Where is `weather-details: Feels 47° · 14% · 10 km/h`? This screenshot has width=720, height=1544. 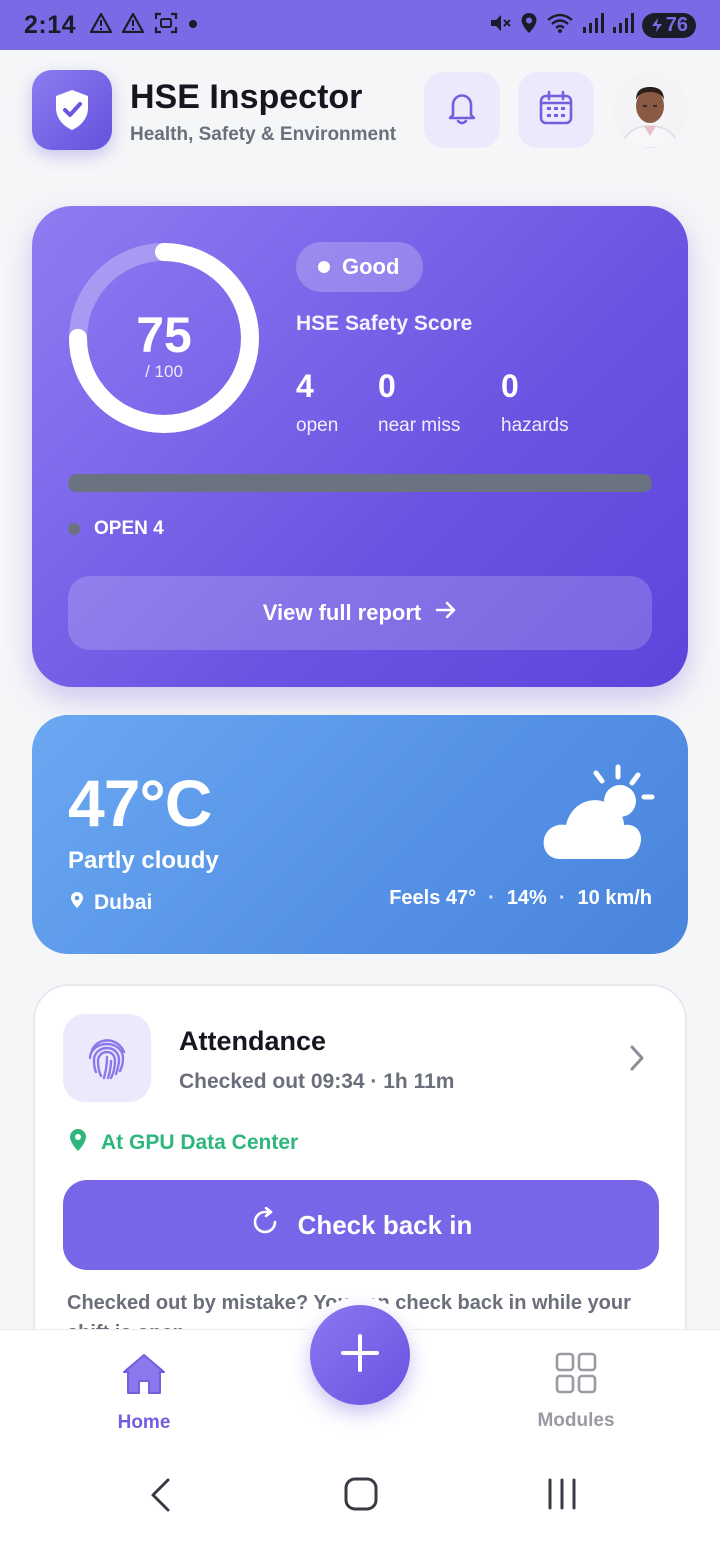 weather-details: Feels 47° · 14% · 10 km/h is located at coordinates (520, 898).